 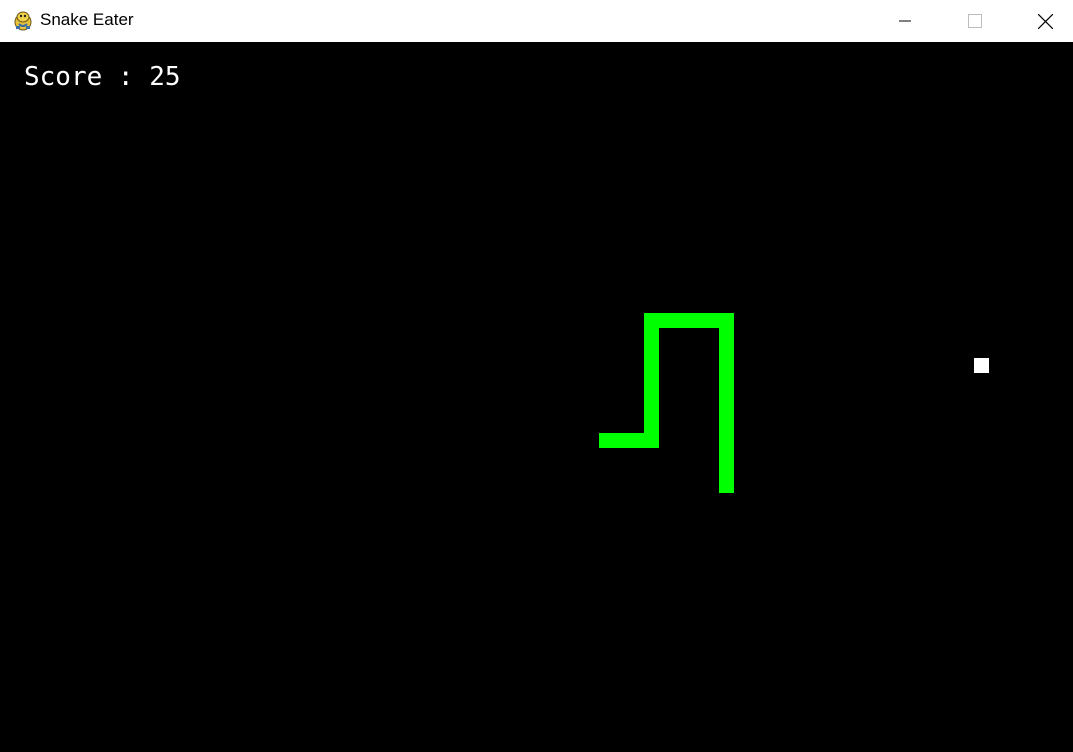 I want to click on minimize-button, so click(x=905, y=21).